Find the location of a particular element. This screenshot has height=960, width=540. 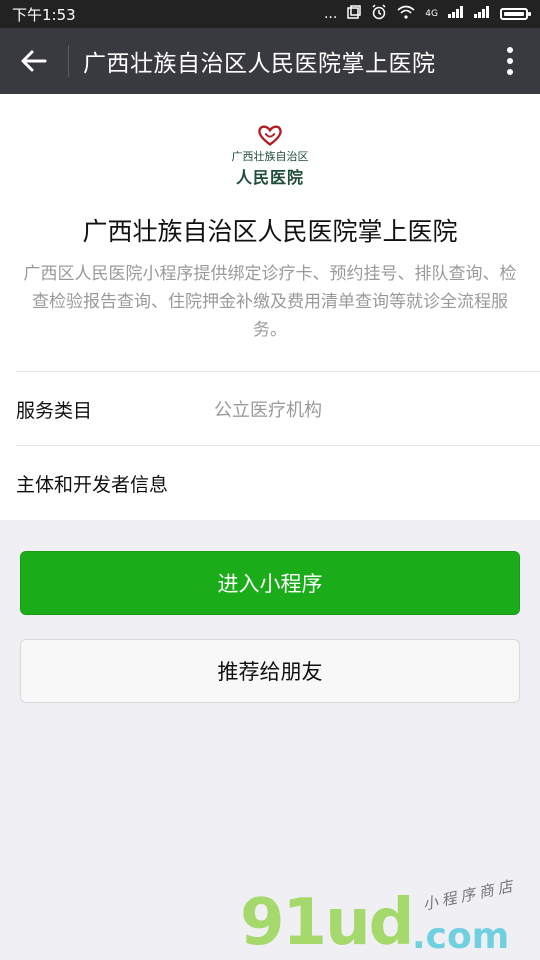

status-icons: ... 4G is located at coordinates (427, 14).